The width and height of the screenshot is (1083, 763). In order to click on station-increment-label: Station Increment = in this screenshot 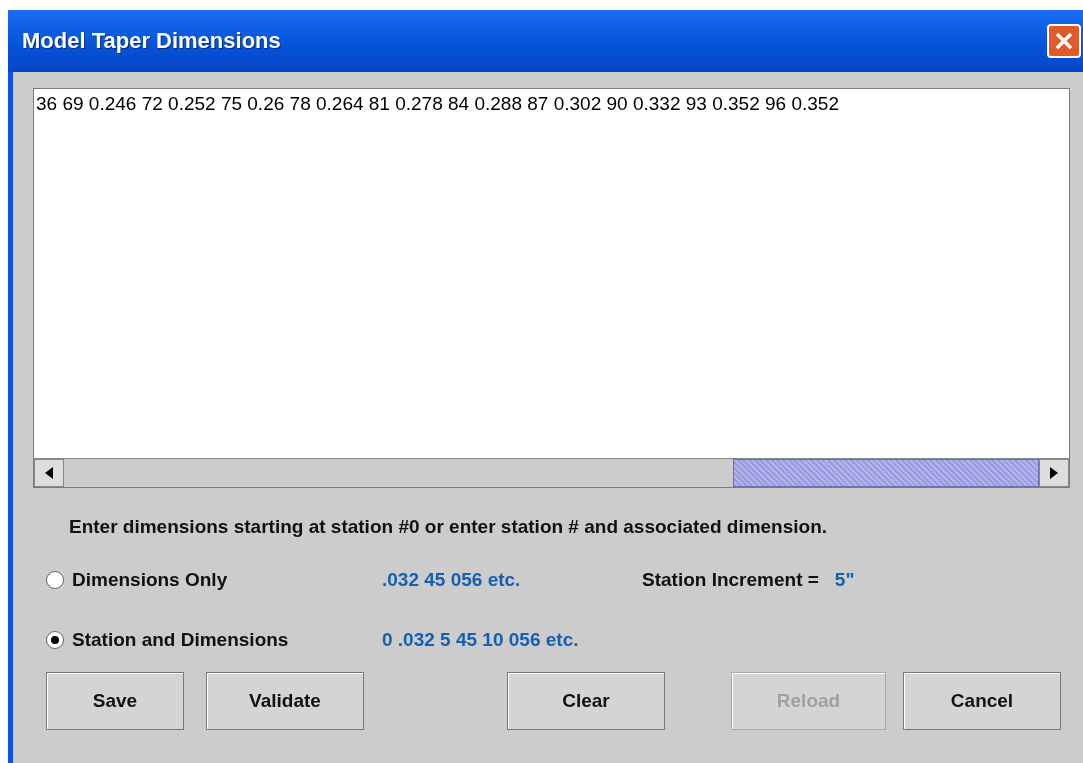, I will do `click(730, 580)`.